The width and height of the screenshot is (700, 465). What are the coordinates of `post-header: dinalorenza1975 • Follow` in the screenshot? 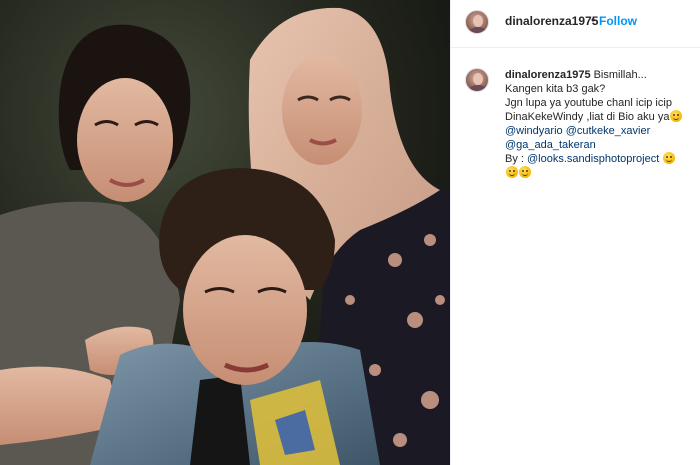 It's located at (575, 24).